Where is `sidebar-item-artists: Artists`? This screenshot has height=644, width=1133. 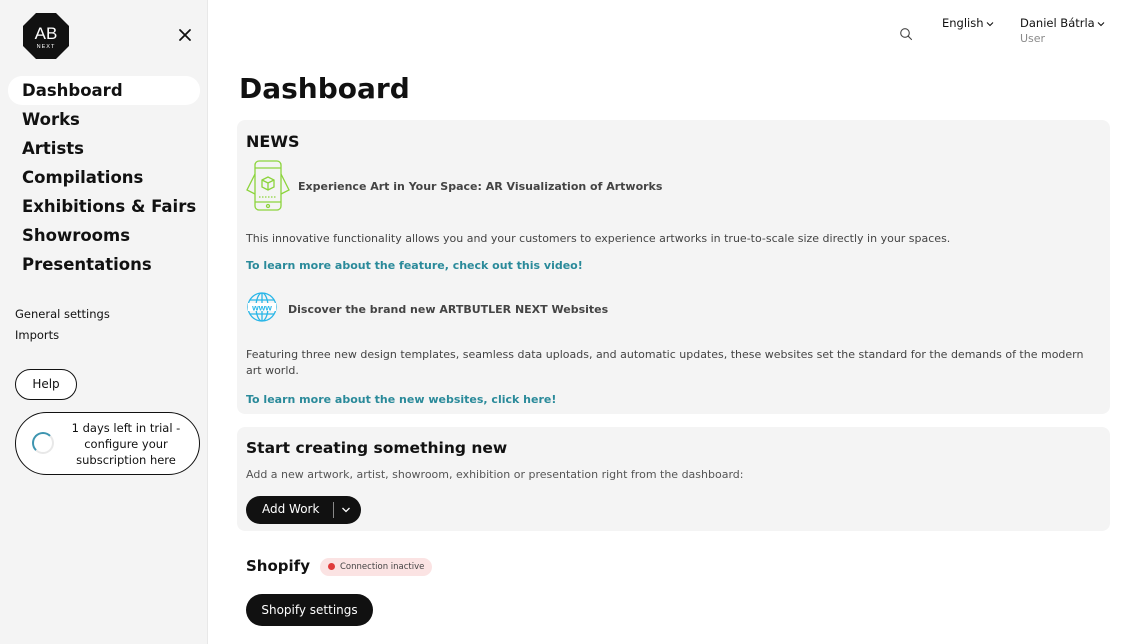
sidebar-item-artists: Artists is located at coordinates (104, 148).